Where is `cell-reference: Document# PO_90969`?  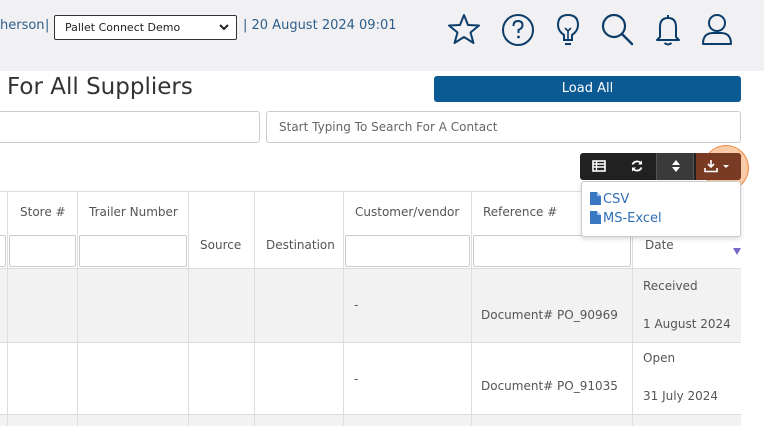
cell-reference: Document# PO_90969 is located at coordinates (549, 315).